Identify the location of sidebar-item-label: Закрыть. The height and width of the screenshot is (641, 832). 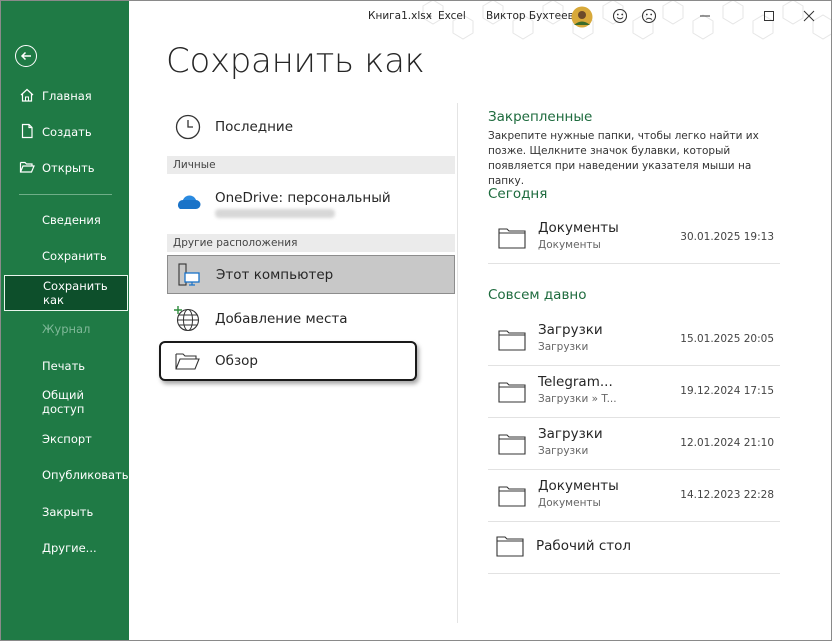
(68, 512).